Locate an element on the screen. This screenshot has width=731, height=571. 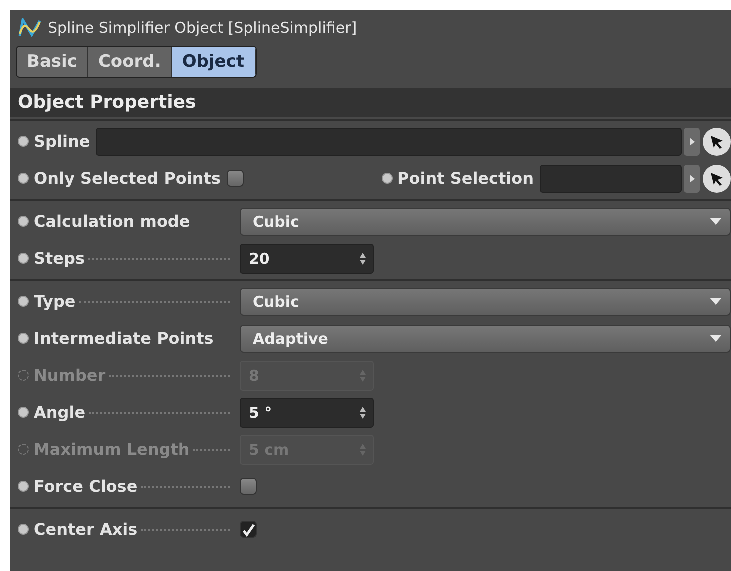
number-field: 20 is located at coordinates (307, 259).